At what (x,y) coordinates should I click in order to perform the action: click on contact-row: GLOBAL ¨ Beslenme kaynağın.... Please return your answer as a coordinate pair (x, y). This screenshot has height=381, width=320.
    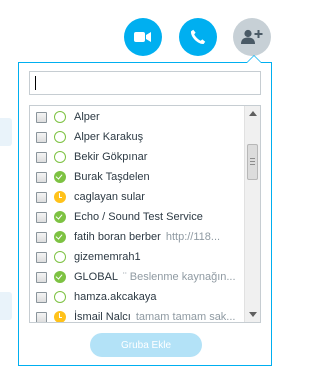
    Looking at the image, I should click on (137, 277).